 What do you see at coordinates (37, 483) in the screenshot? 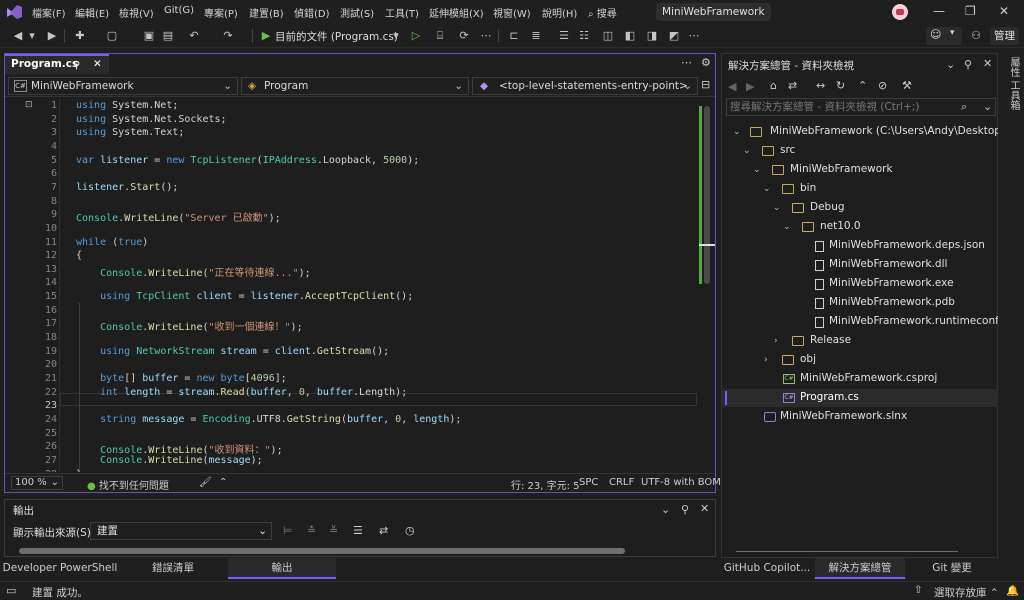
I see `zoom-dropdown: 100 % ⌄` at bounding box center [37, 483].